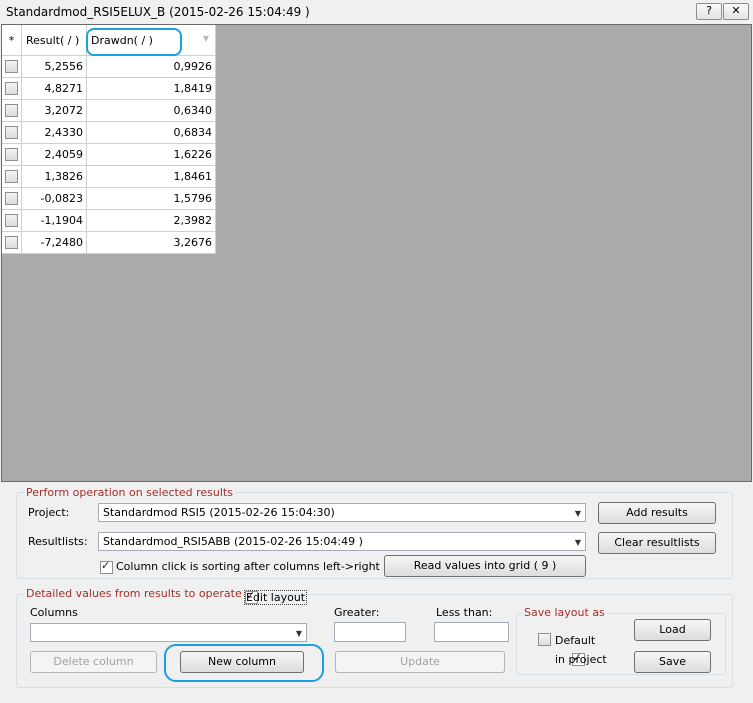  I want to click on table-row: 2,4059 1,6226, so click(109, 154).